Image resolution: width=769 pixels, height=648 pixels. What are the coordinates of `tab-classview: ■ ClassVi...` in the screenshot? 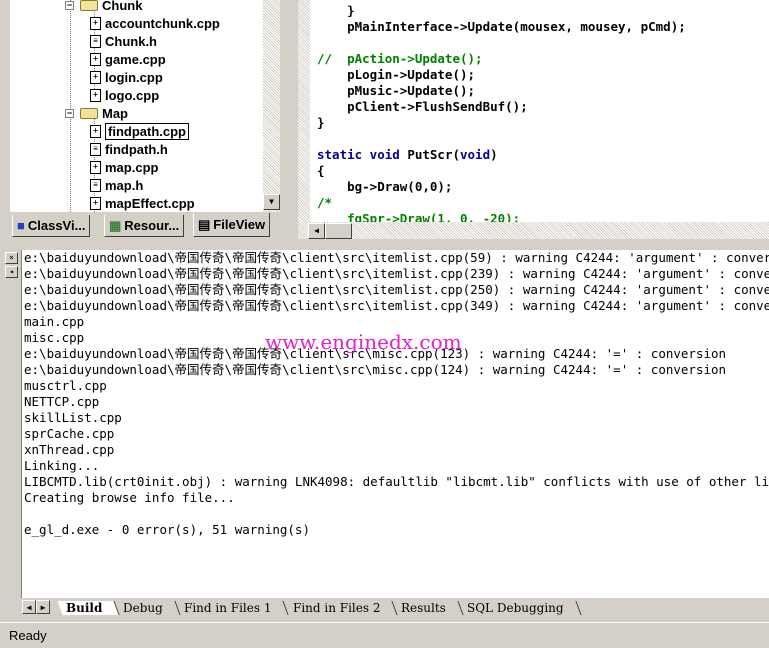 It's located at (51, 226).